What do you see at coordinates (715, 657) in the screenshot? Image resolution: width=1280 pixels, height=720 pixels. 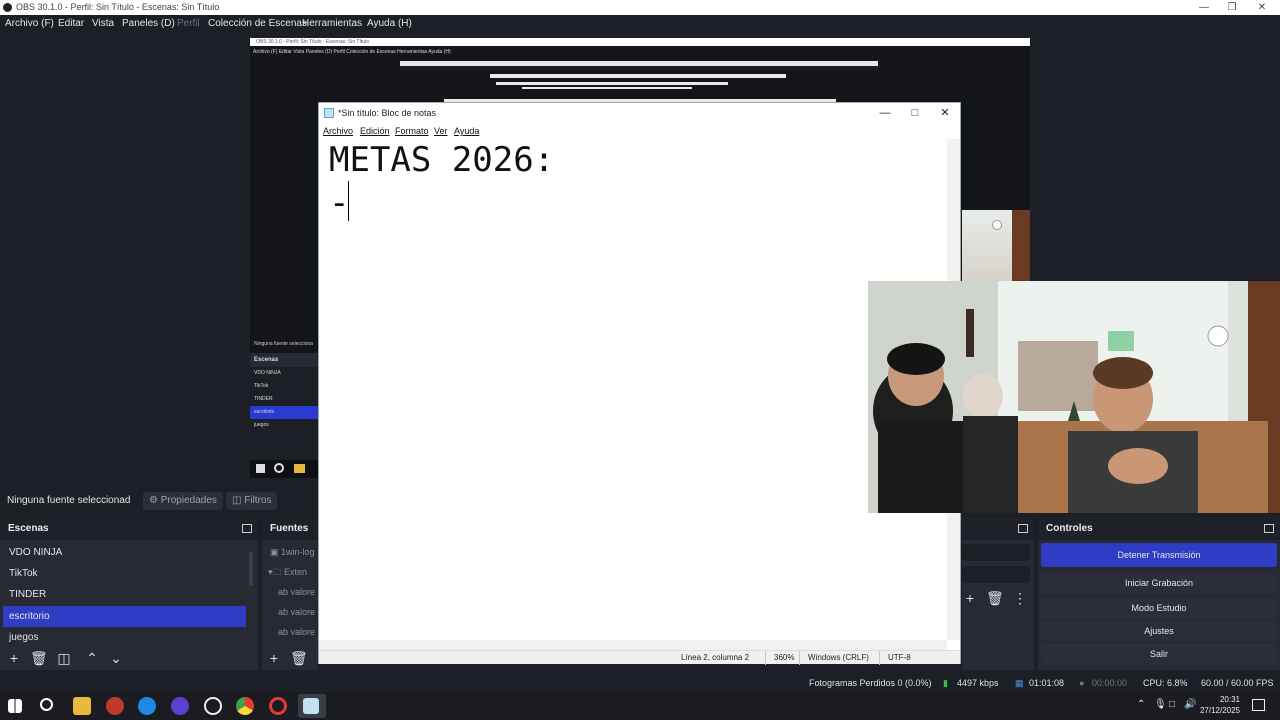 I see `cursor-position: Línea 2, columna 2` at bounding box center [715, 657].